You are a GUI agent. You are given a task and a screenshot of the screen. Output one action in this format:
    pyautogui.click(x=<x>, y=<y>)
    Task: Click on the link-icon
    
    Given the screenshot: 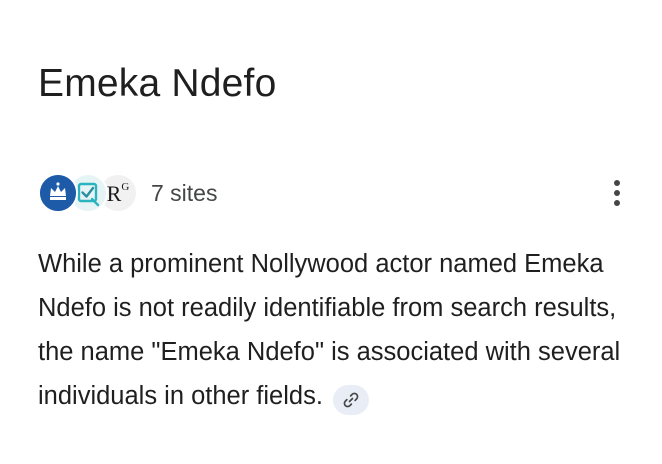 What is the action you would take?
    pyautogui.click(x=351, y=400)
    